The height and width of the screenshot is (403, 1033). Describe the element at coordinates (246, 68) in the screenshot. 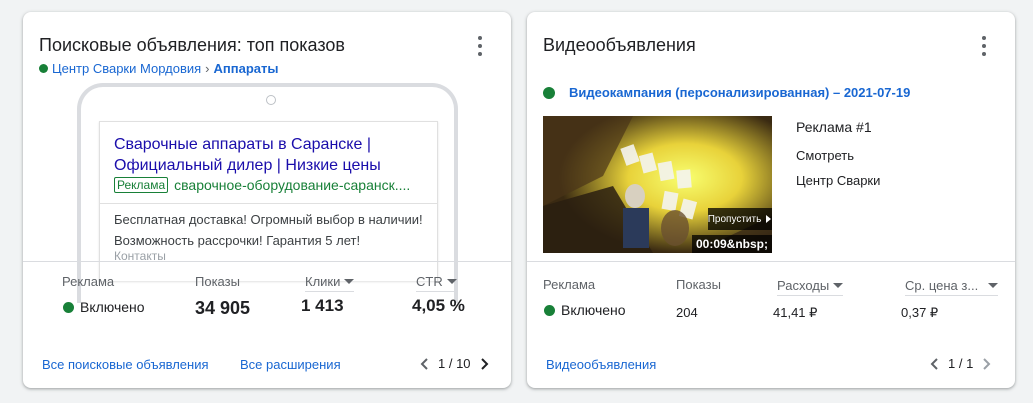

I see `breadcrumb-adgroup-link: Аппараты` at that location.